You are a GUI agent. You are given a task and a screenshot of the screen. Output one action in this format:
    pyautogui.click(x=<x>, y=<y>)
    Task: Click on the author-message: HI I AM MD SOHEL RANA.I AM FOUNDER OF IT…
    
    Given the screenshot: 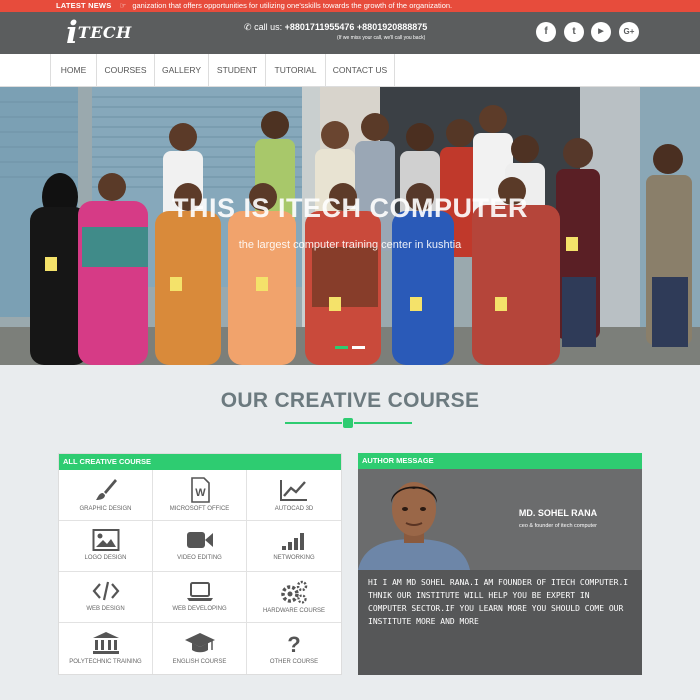 What is the action you would take?
    pyautogui.click(x=500, y=622)
    